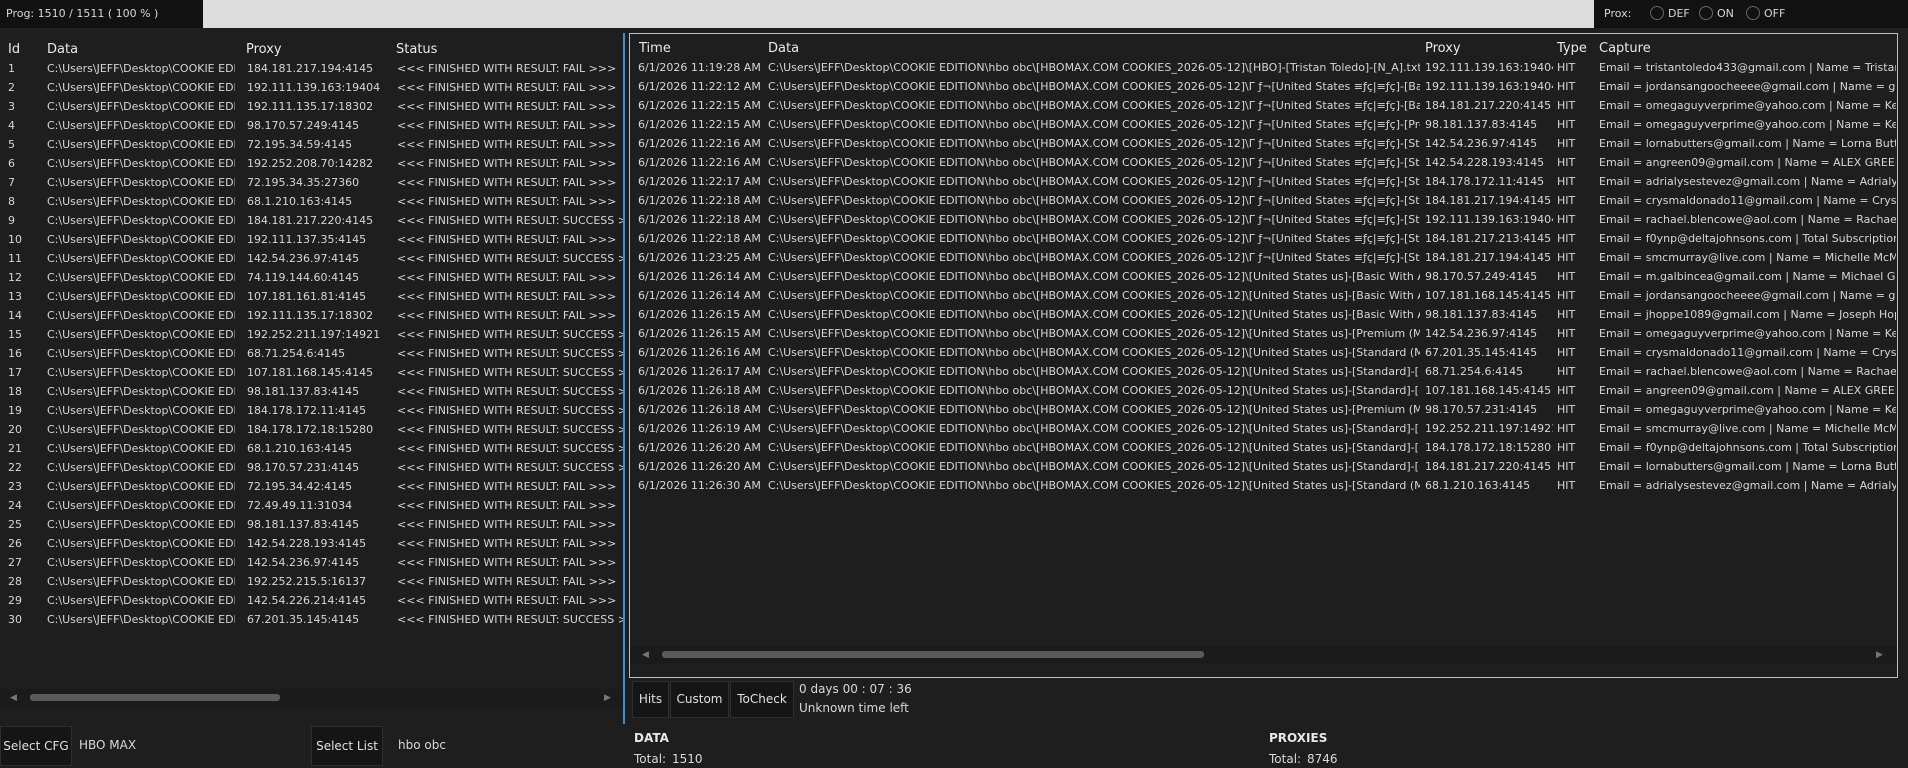 The height and width of the screenshot is (768, 1908). I want to click on prox-radio-off, so click(1753, 13).